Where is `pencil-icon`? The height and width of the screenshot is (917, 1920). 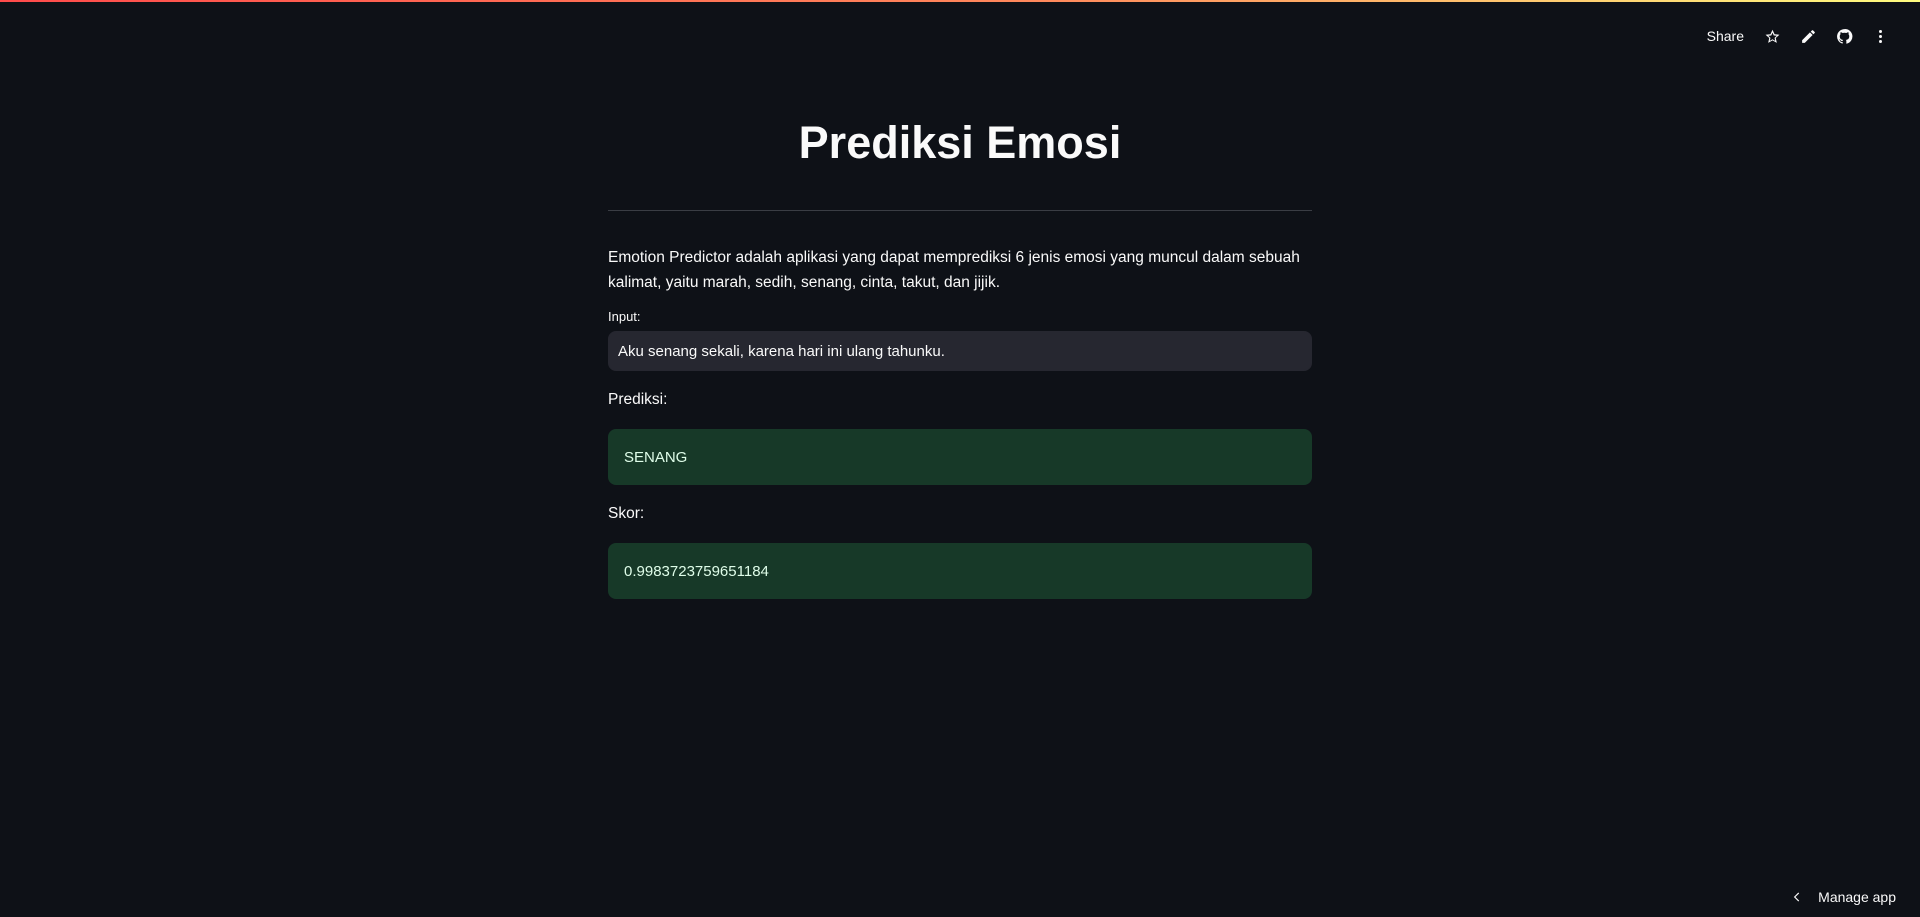
pencil-icon is located at coordinates (1808, 36).